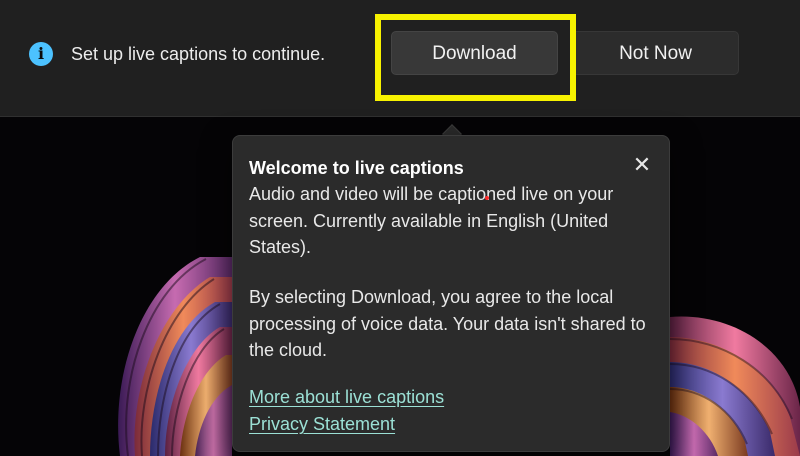  I want to click on more-about-live-captions-link: More about live captions, so click(346, 397).